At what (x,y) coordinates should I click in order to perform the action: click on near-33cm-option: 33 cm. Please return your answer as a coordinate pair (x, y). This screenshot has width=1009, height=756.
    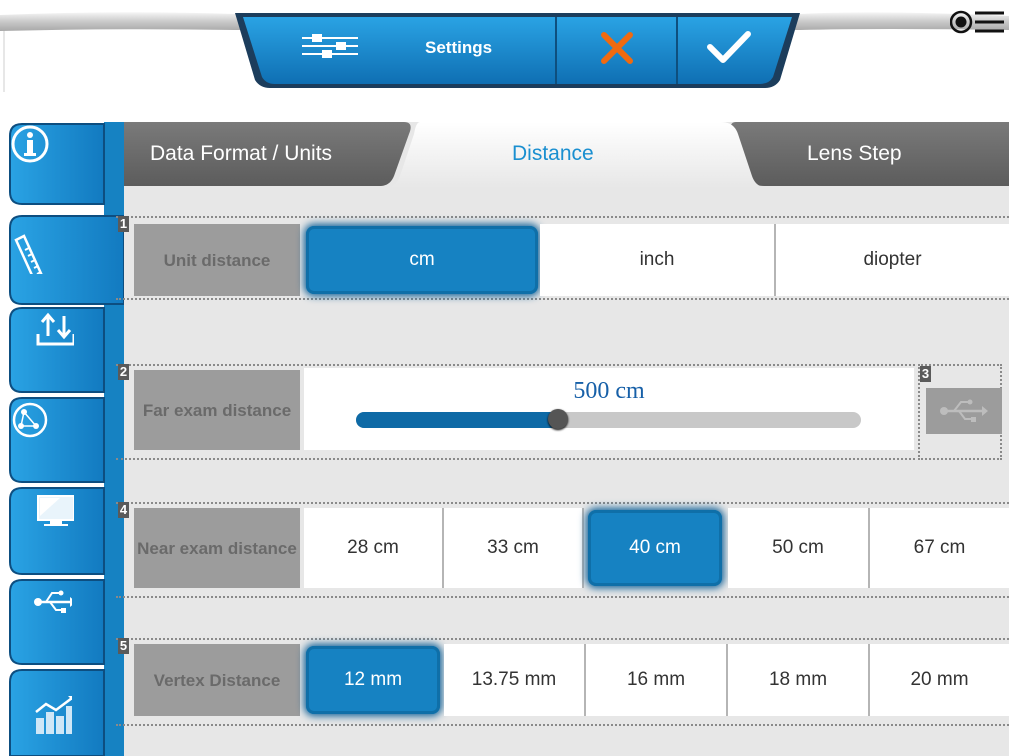
    Looking at the image, I should click on (514, 548).